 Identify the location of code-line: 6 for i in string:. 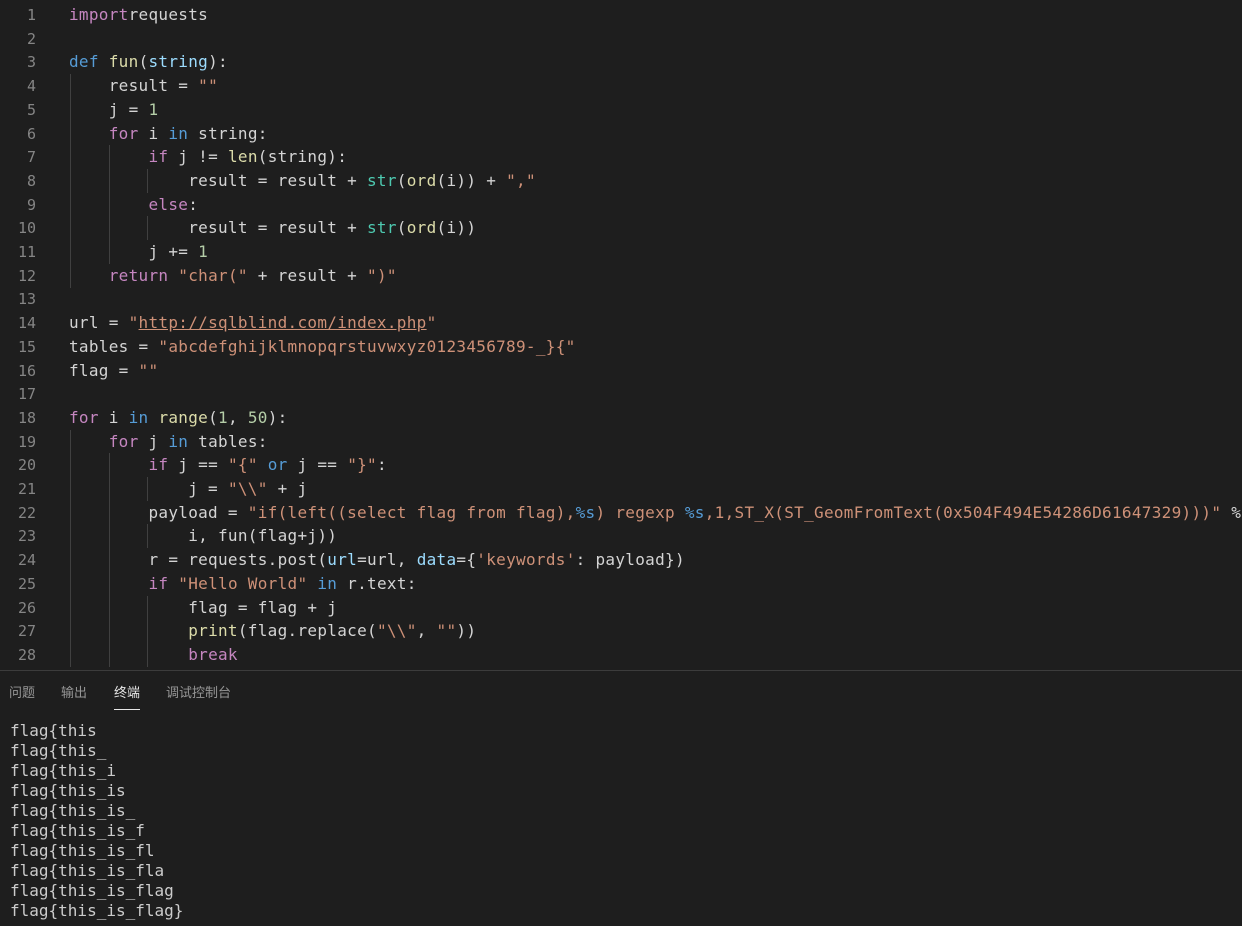
(621, 133).